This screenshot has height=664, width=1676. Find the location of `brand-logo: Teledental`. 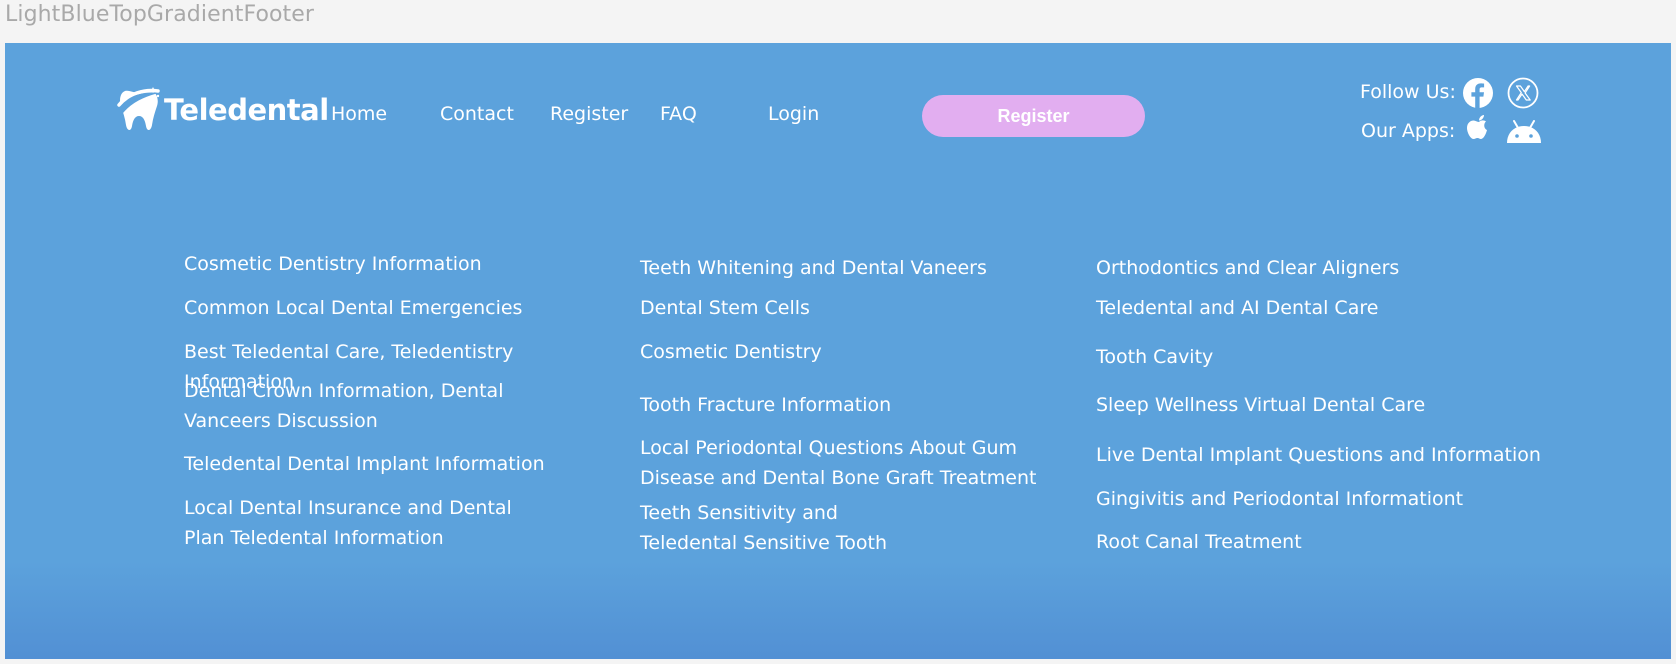

brand-logo: Teledental is located at coordinates (223, 110).